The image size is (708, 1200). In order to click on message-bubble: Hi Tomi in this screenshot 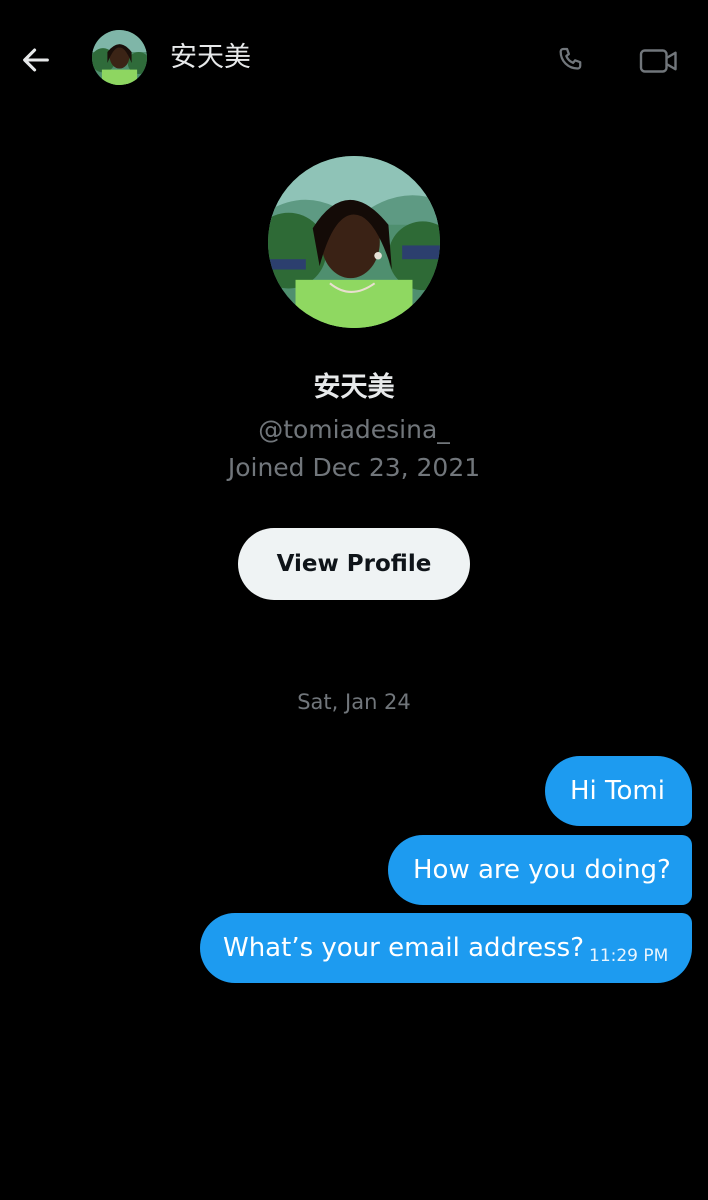, I will do `click(618, 791)`.